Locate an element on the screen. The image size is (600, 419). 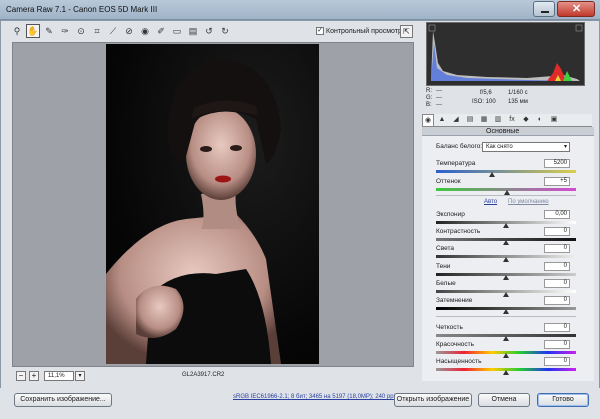
rotate-cw-icon: ↻ is located at coordinates (225, 31).